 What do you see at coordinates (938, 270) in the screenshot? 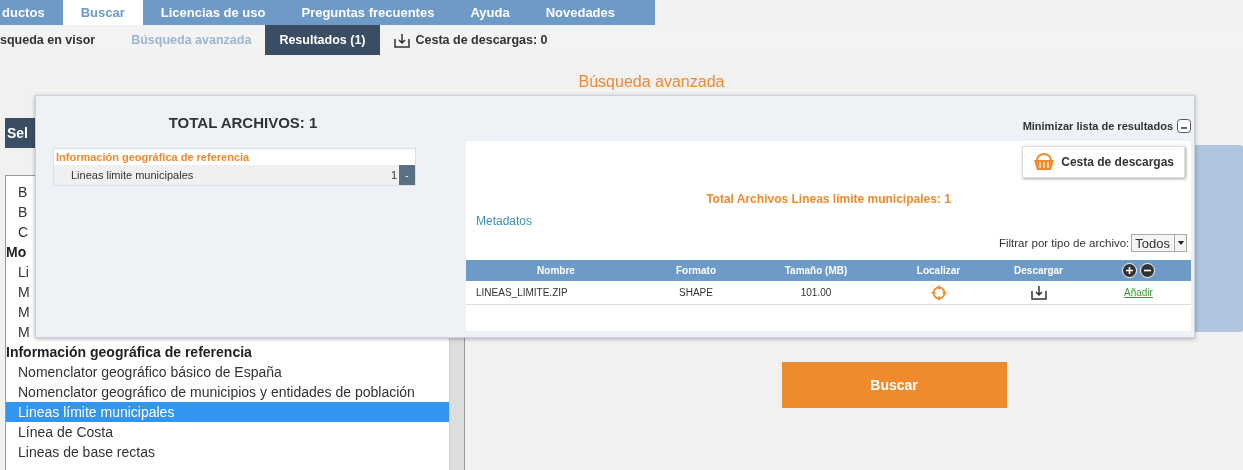
I see `column-header: Localizar` at bounding box center [938, 270].